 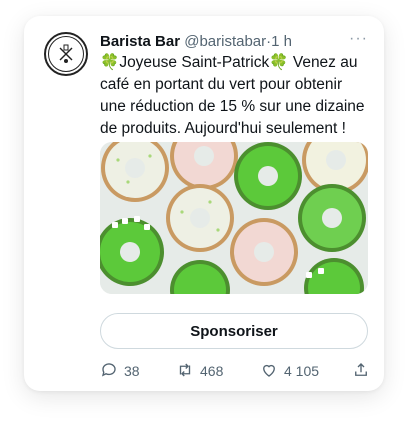 I want to click on share-action, so click(x=361, y=371).